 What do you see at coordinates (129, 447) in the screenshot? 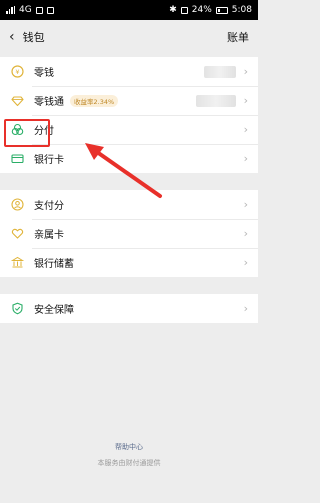
I see `help-center-link: 帮助中心` at bounding box center [129, 447].